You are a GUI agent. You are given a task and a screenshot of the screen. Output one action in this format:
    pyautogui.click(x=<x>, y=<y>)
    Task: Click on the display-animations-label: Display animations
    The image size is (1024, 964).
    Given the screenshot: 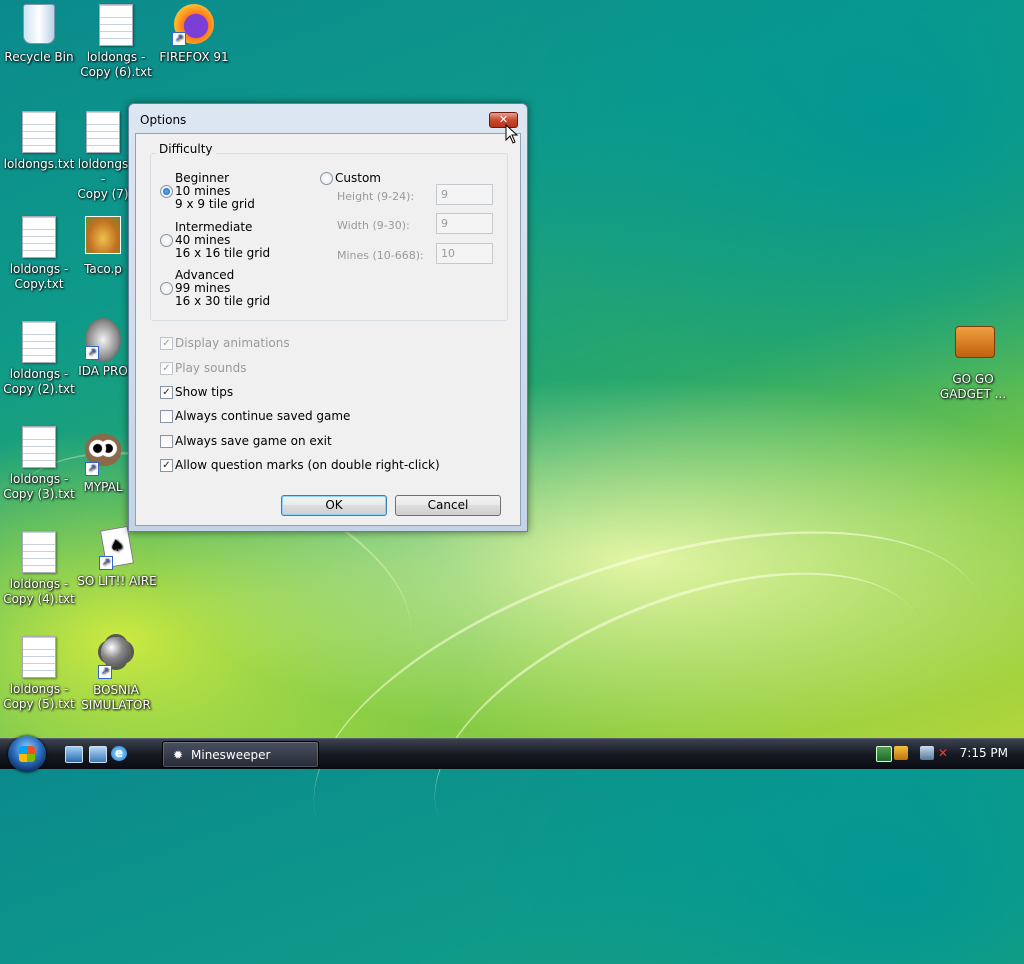 What is the action you would take?
    pyautogui.click(x=232, y=343)
    